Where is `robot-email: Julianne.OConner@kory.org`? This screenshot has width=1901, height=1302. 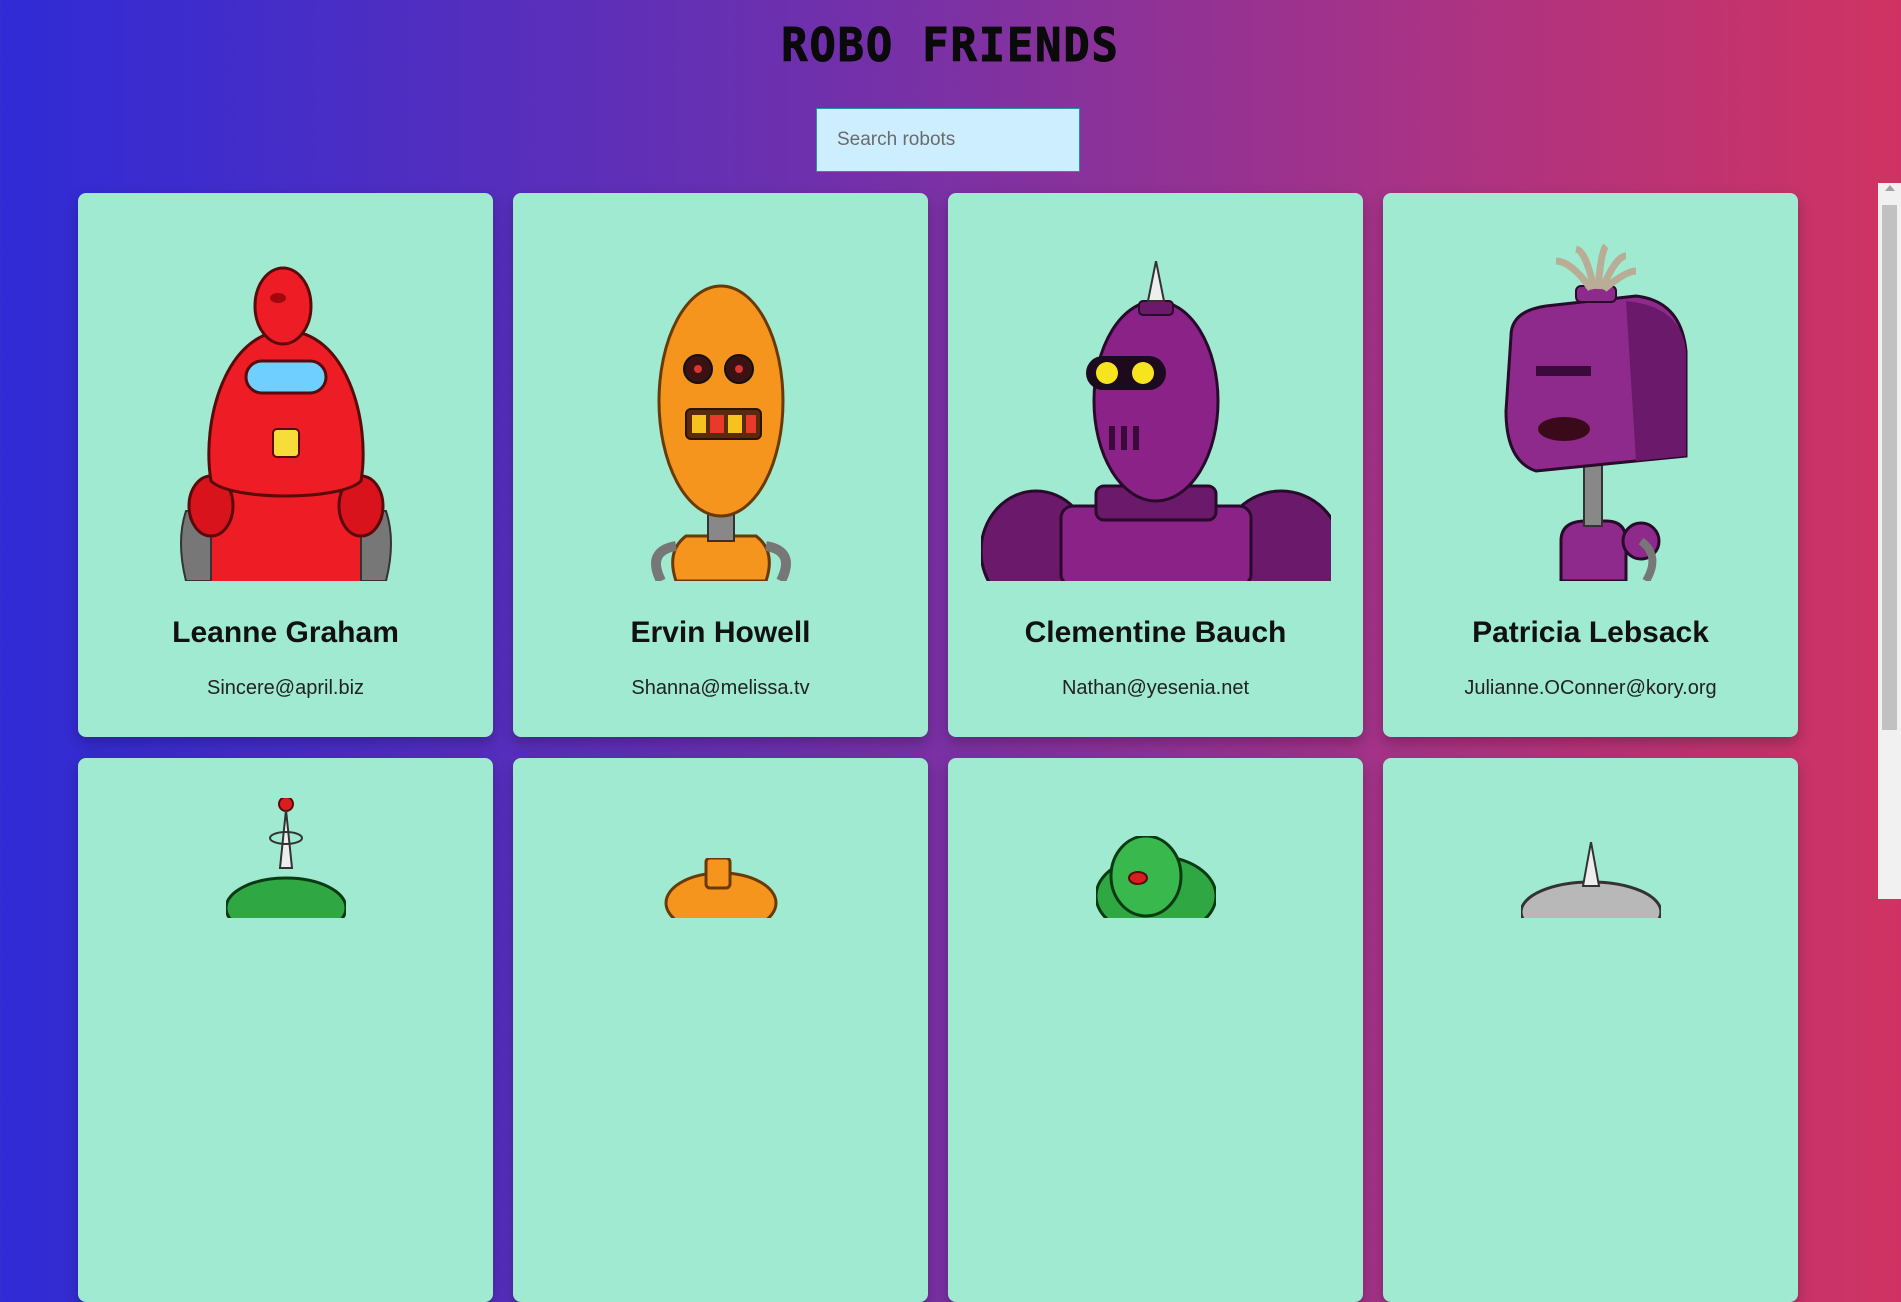
robot-email: Julianne.OConner@kory.org is located at coordinates (1590, 688).